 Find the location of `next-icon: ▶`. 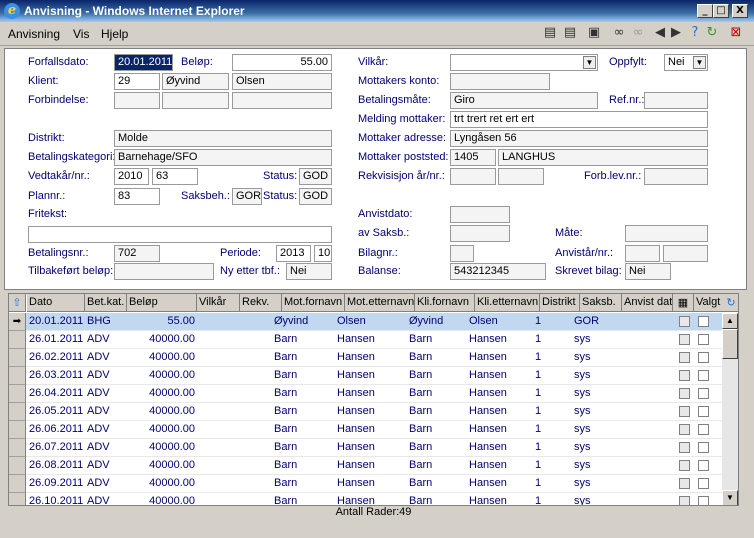

next-icon: ▶ is located at coordinates (676, 34).